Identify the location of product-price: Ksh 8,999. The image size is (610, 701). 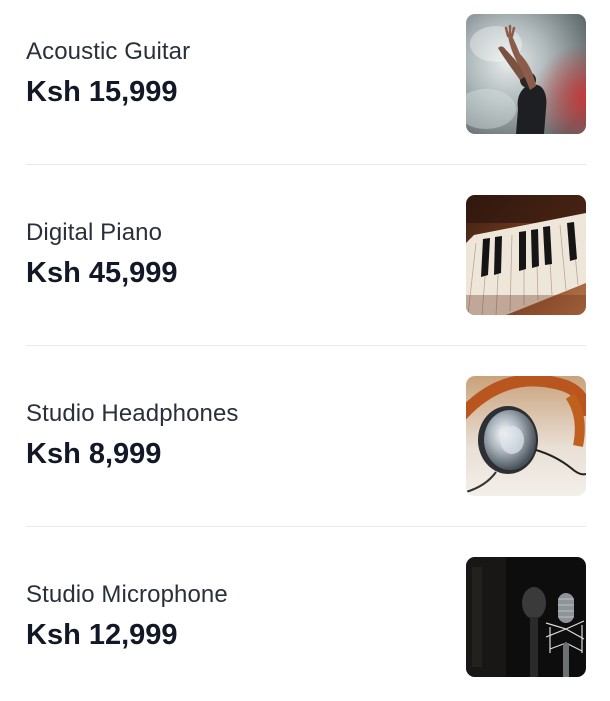
(94, 454).